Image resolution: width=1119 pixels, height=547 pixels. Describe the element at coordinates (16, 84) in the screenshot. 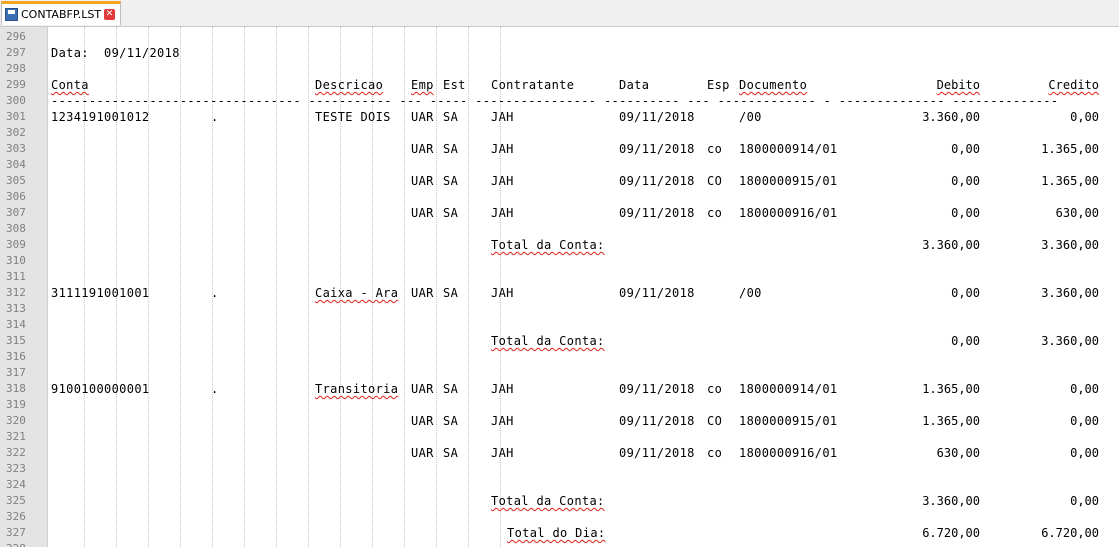

I see `line-number: 299` at that location.